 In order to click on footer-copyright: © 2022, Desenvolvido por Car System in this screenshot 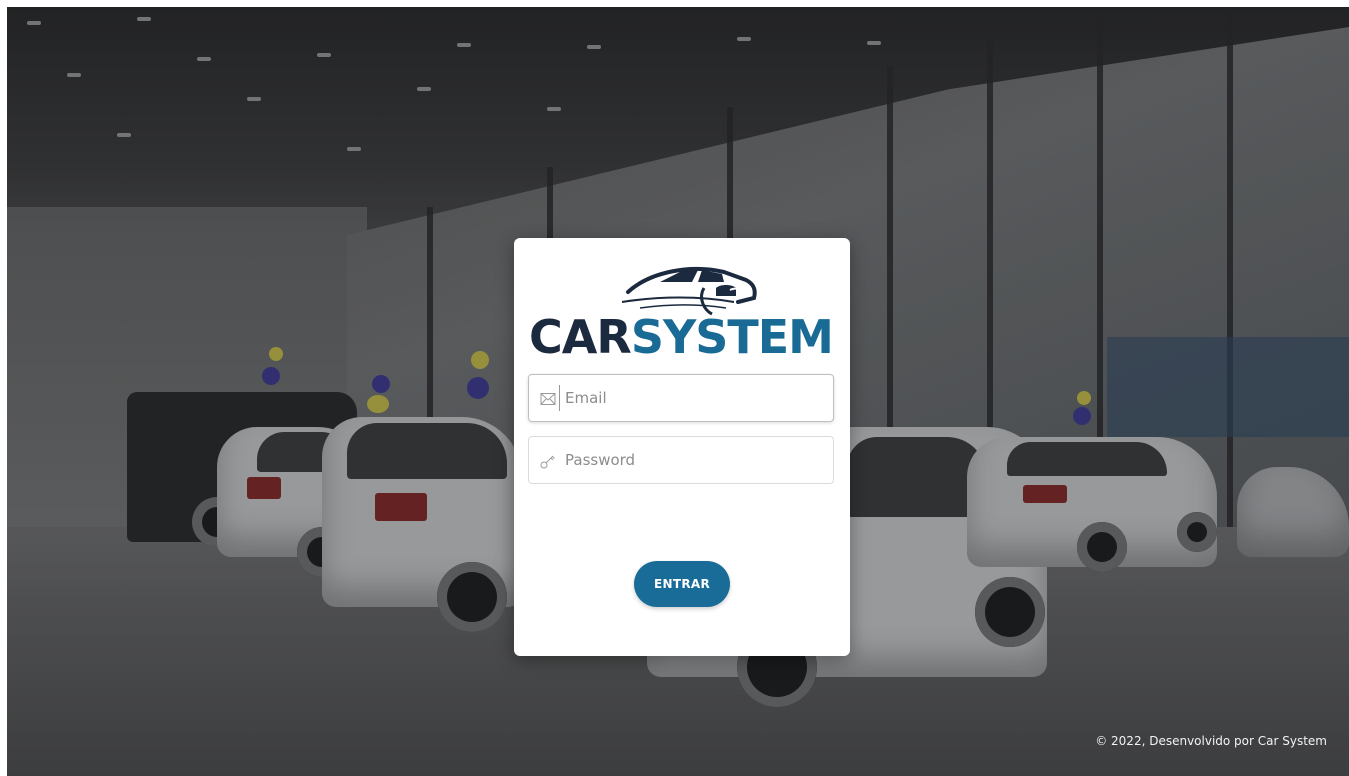, I will do `click(1211, 741)`.